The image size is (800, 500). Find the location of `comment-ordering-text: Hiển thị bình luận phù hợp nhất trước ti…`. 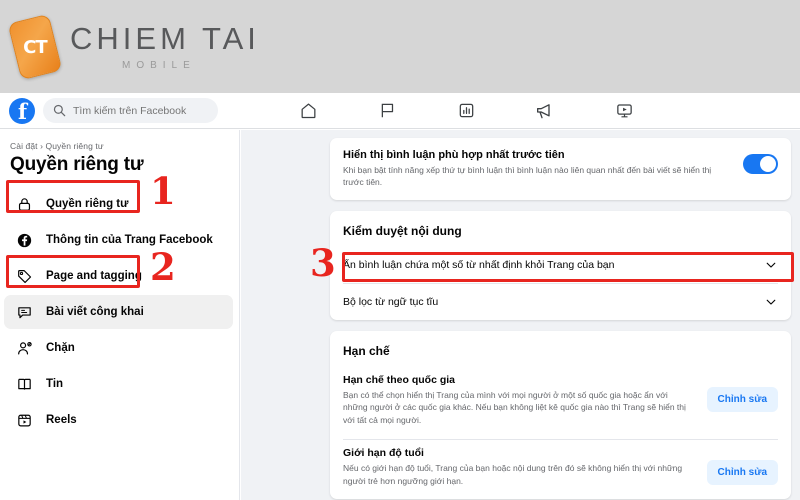

comment-ordering-text: Hiển thị bình luận phù hợp nhất trước ti… is located at coordinates (543, 169).